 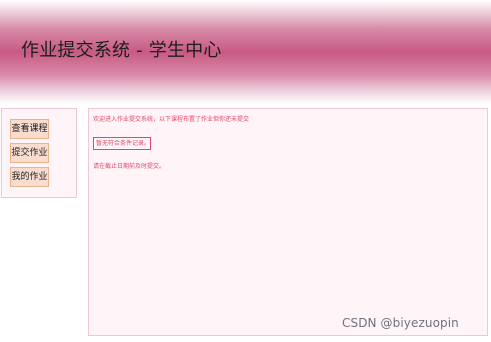 I want to click on sidebar-item-view-courses: 查看课程, so click(x=29, y=129).